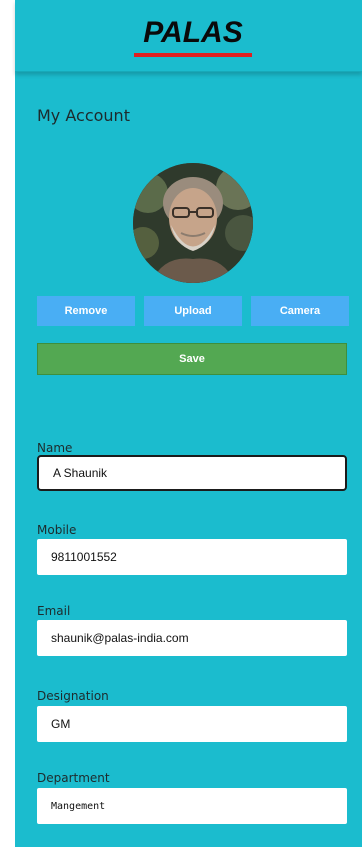 This screenshot has height=847, width=362. What do you see at coordinates (300, 311) in the screenshot?
I see `camera-button: Camera` at bounding box center [300, 311].